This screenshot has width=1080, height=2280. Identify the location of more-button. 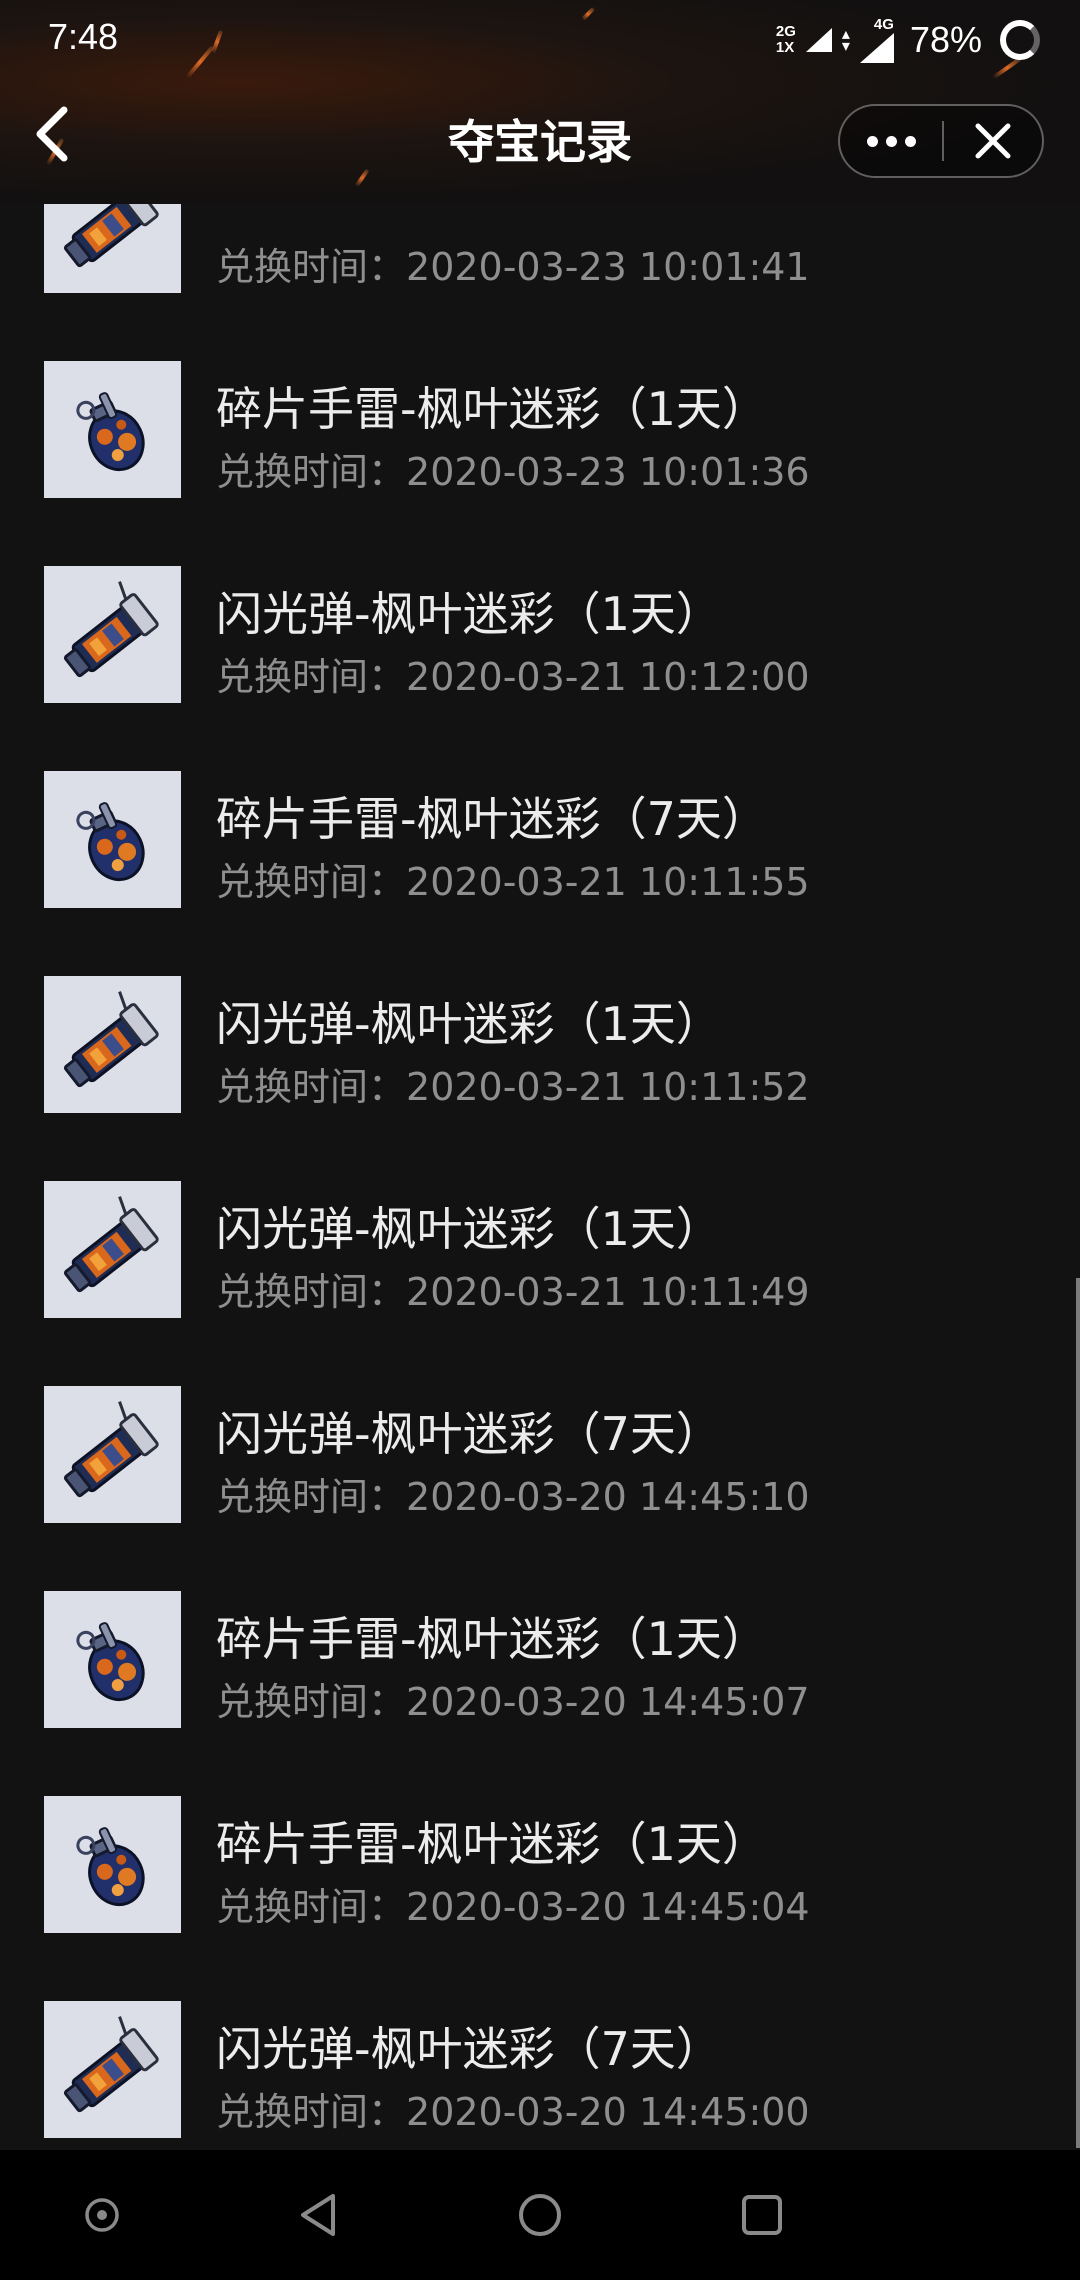
(891, 141).